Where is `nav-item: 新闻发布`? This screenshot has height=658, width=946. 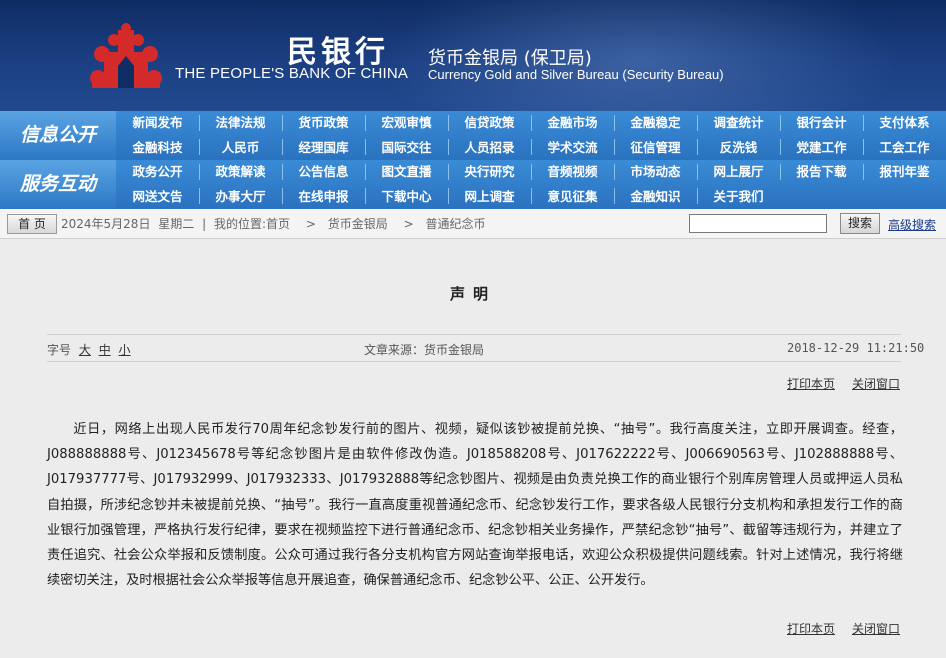
nav-item: 新闻发布 is located at coordinates (157, 123).